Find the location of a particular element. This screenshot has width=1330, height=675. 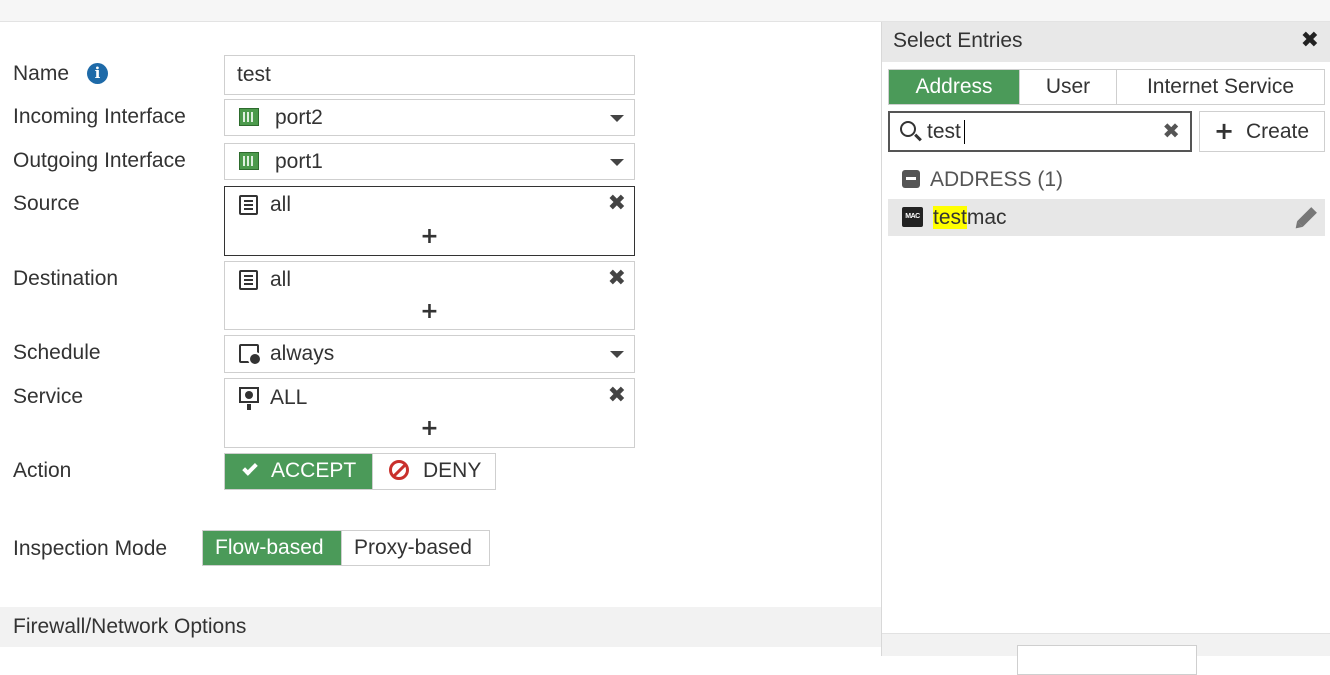

outgoing-interface-select: port1 is located at coordinates (429, 161).